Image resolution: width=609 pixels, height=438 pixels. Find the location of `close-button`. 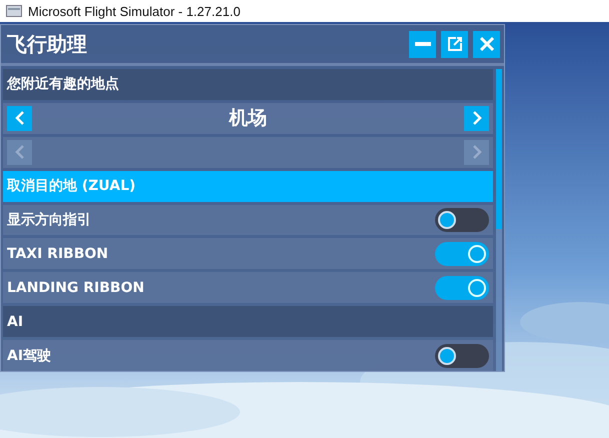

close-button is located at coordinates (486, 44).